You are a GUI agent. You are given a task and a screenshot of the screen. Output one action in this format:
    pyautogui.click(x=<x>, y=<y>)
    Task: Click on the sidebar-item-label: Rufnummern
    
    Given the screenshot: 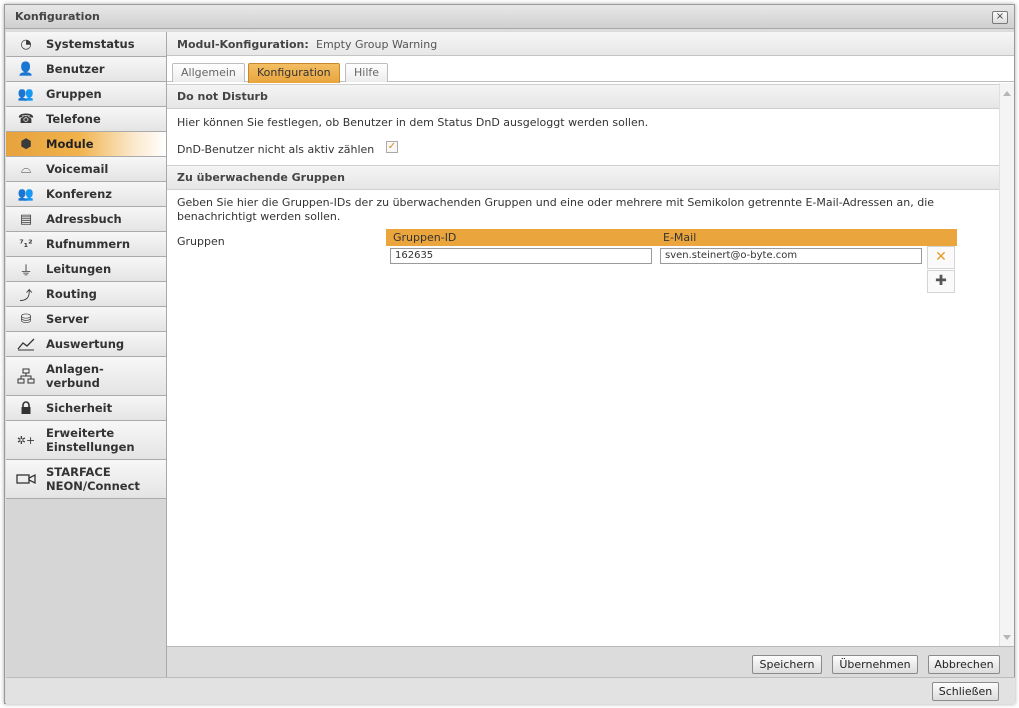 What is the action you would take?
    pyautogui.click(x=88, y=244)
    